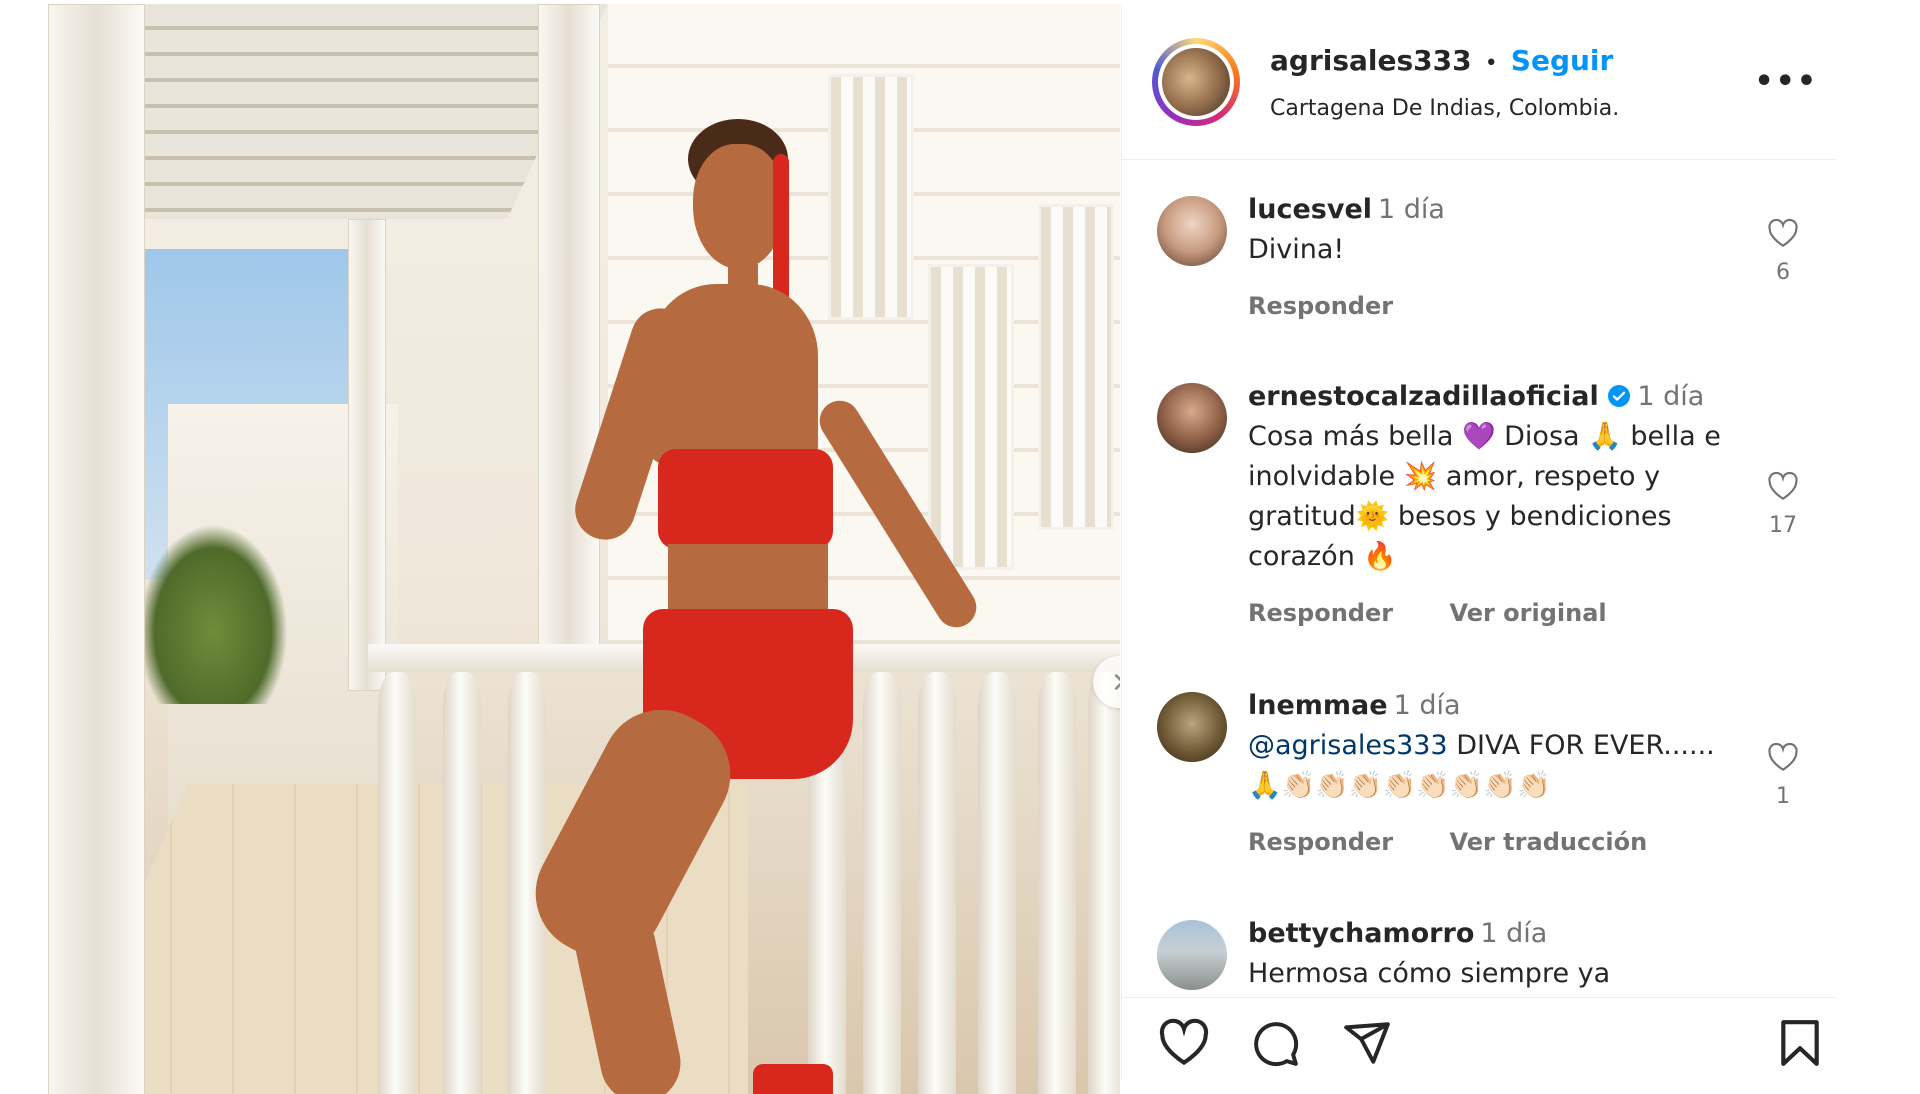  Describe the element at coordinates (1783, 504) in the screenshot. I see `comment-like-button: 17` at that location.